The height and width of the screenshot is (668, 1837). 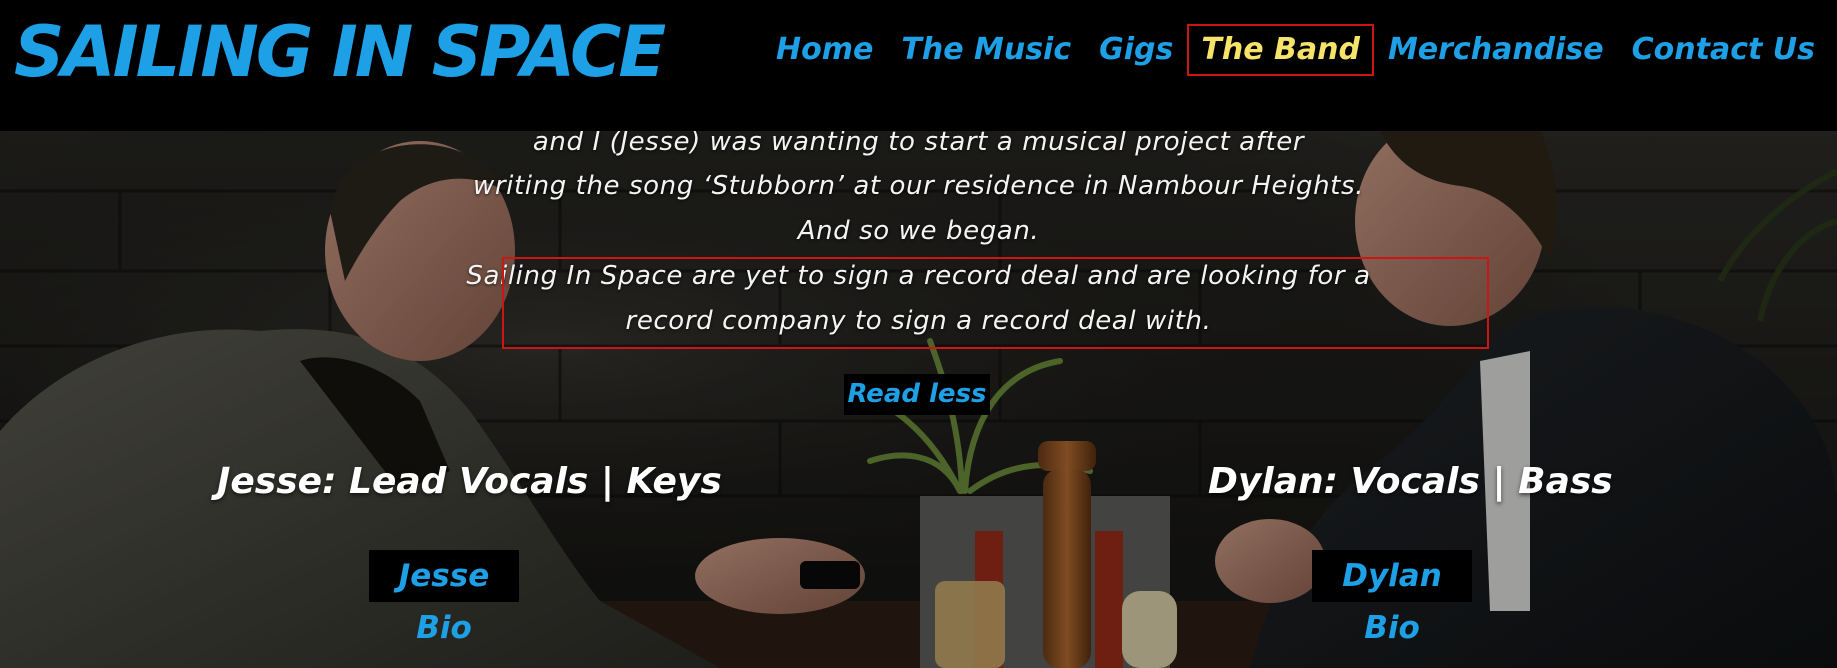 I want to click on read-less-button: Read less, so click(x=917, y=394).